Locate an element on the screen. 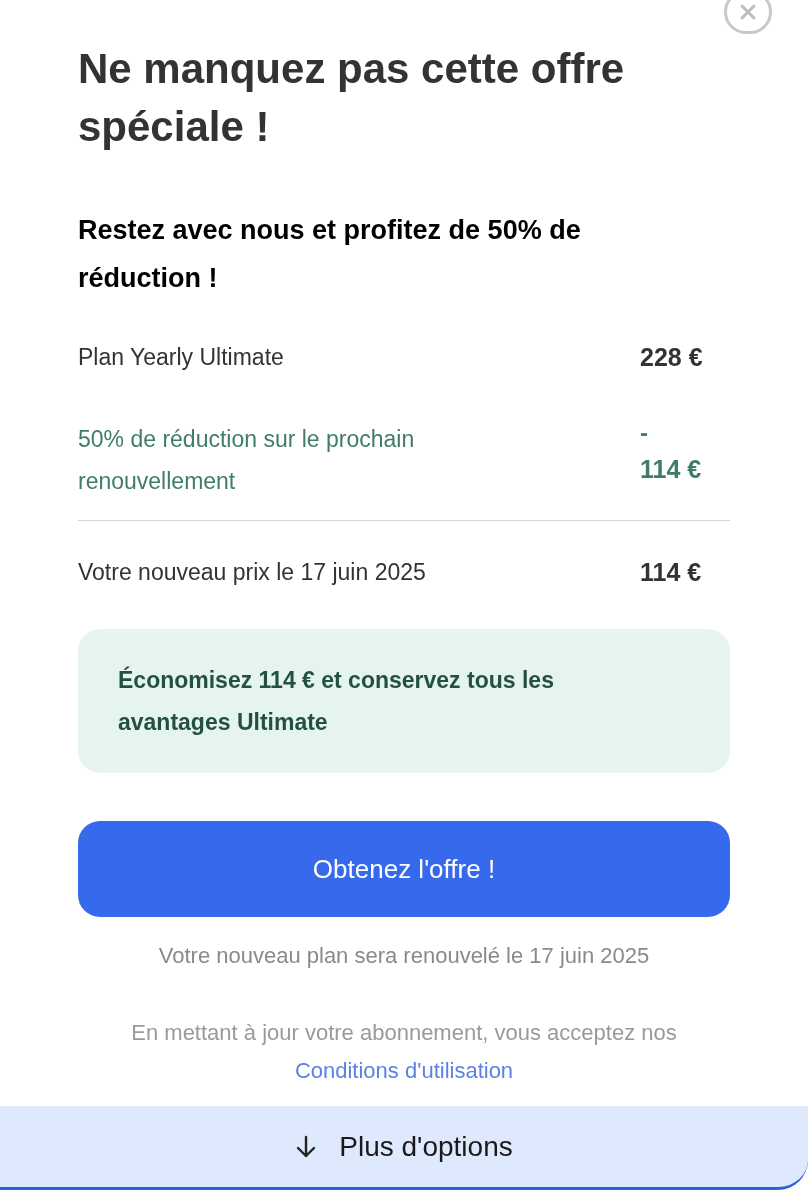  renewal-note: Votre nouveau plan sera renouvelé le 17 juin 2025 is located at coordinates (404, 956).